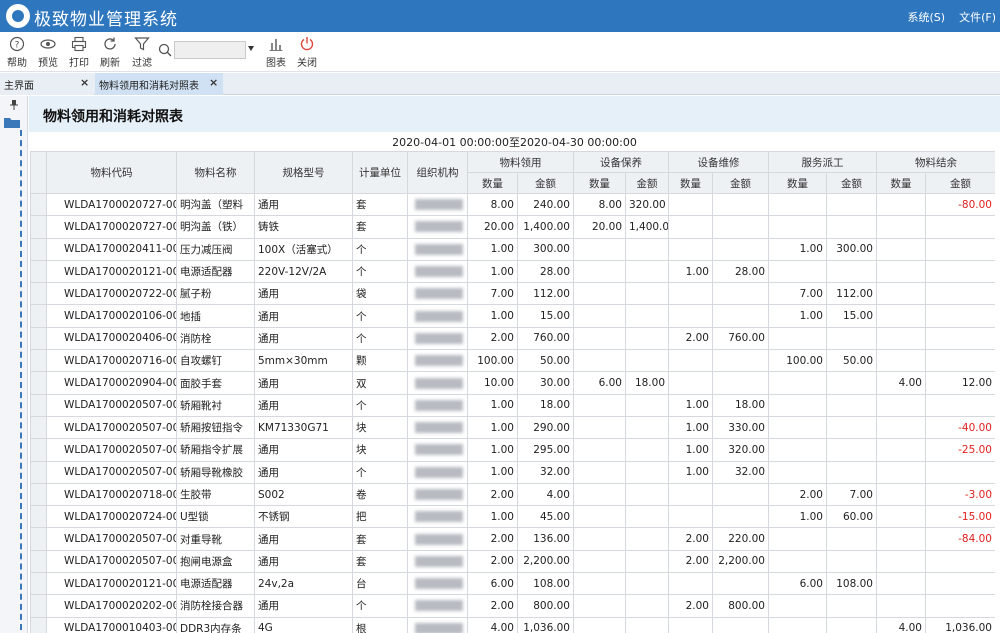 This screenshot has width=1000, height=633. What do you see at coordinates (307, 52) in the screenshot?
I see `close-button: 关闭` at bounding box center [307, 52].